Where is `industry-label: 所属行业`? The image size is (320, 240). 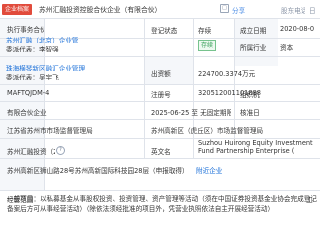
industry-label: 所属行业 is located at coordinates (253, 47).